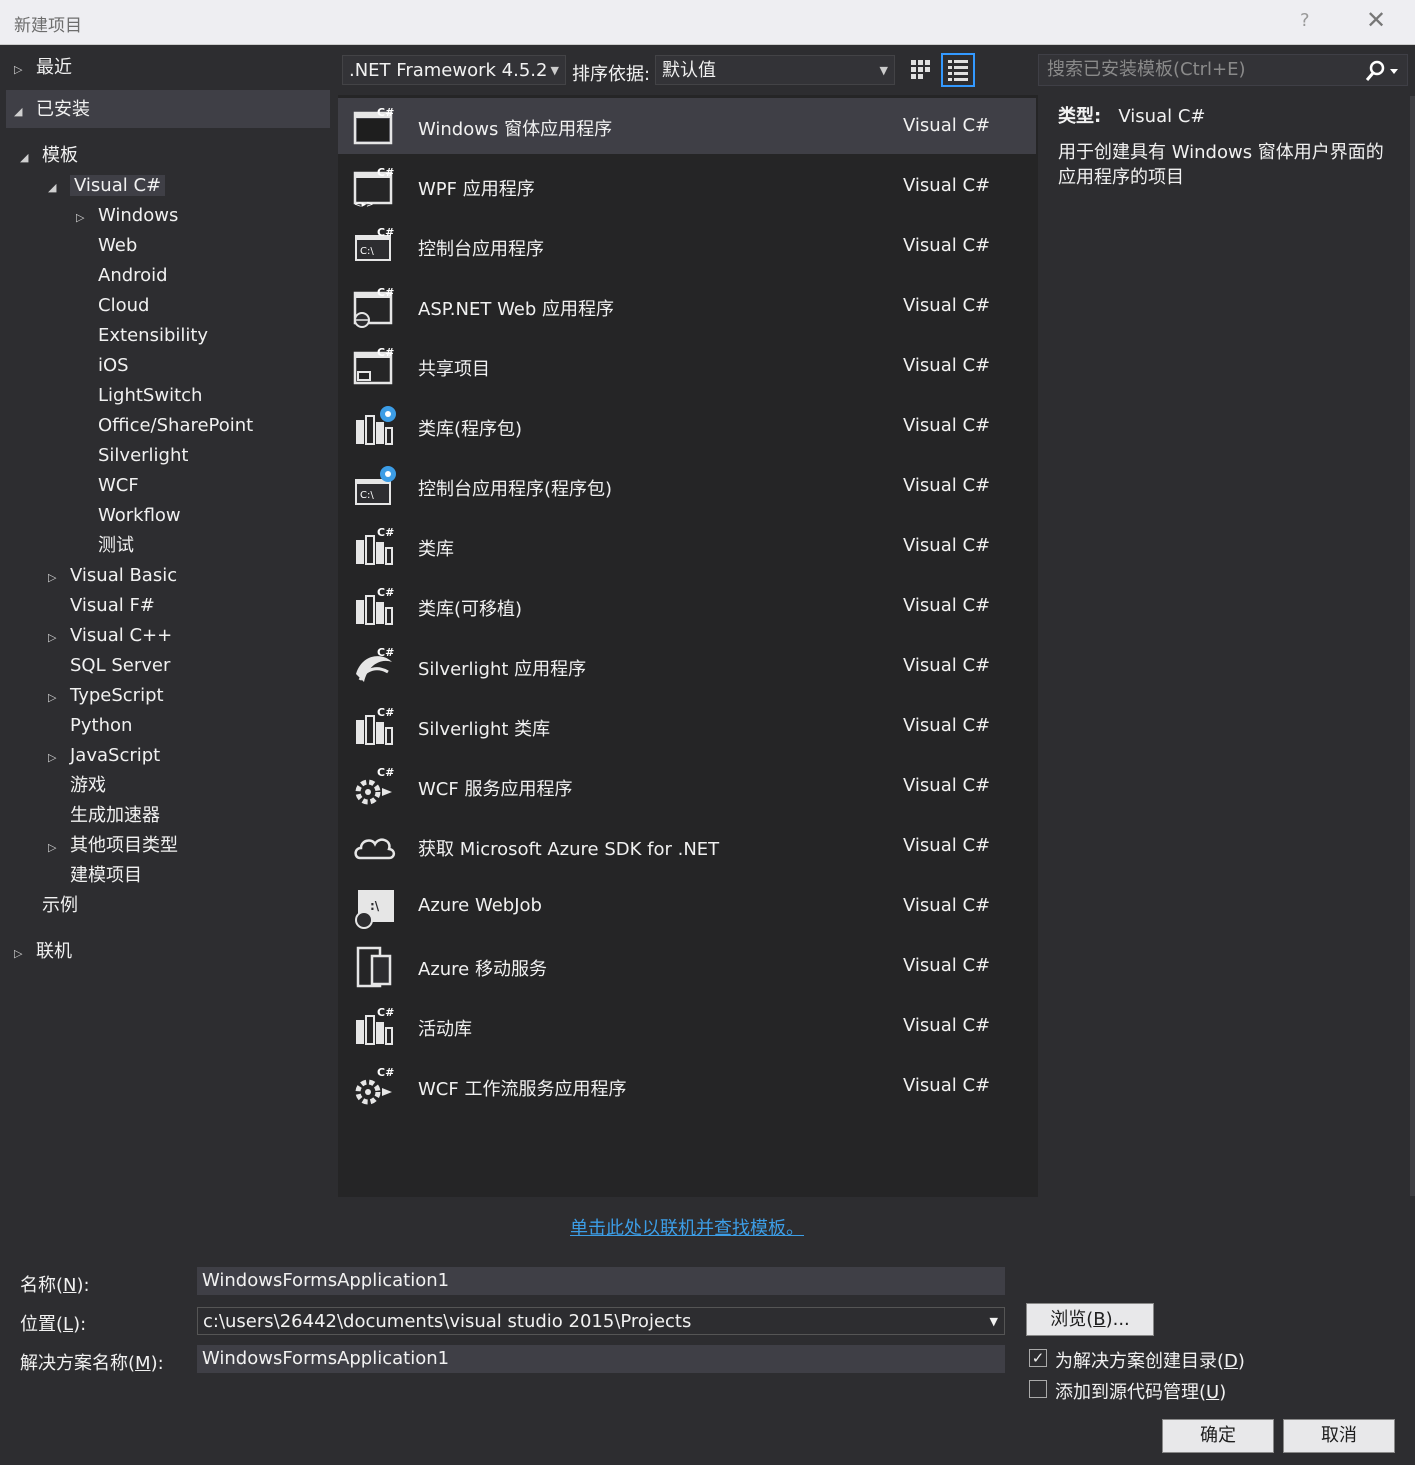 The width and height of the screenshot is (1415, 1465). I want to click on tree-item-csharp-10: Workflow, so click(128, 516).